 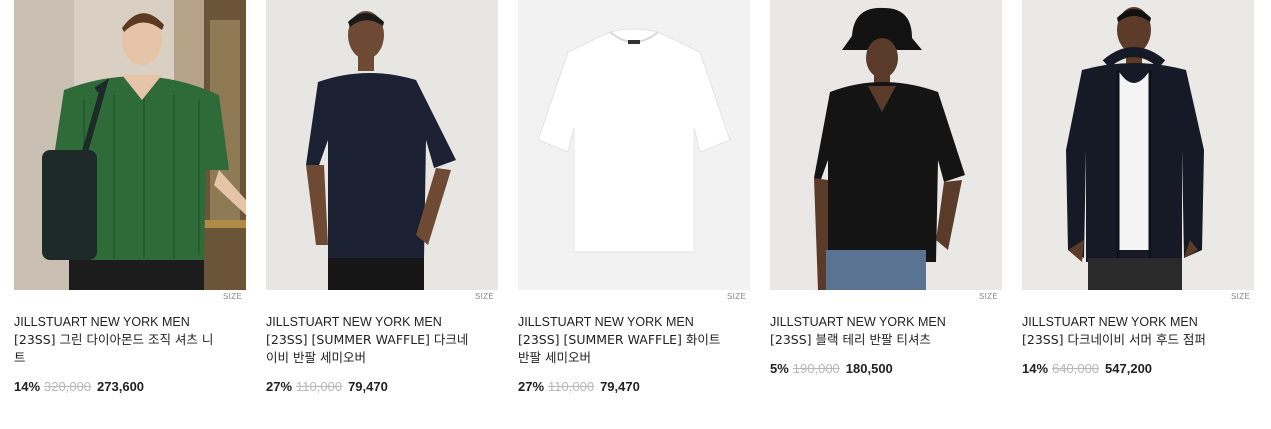 I want to click on sale-price: 273,600, so click(x=121, y=386).